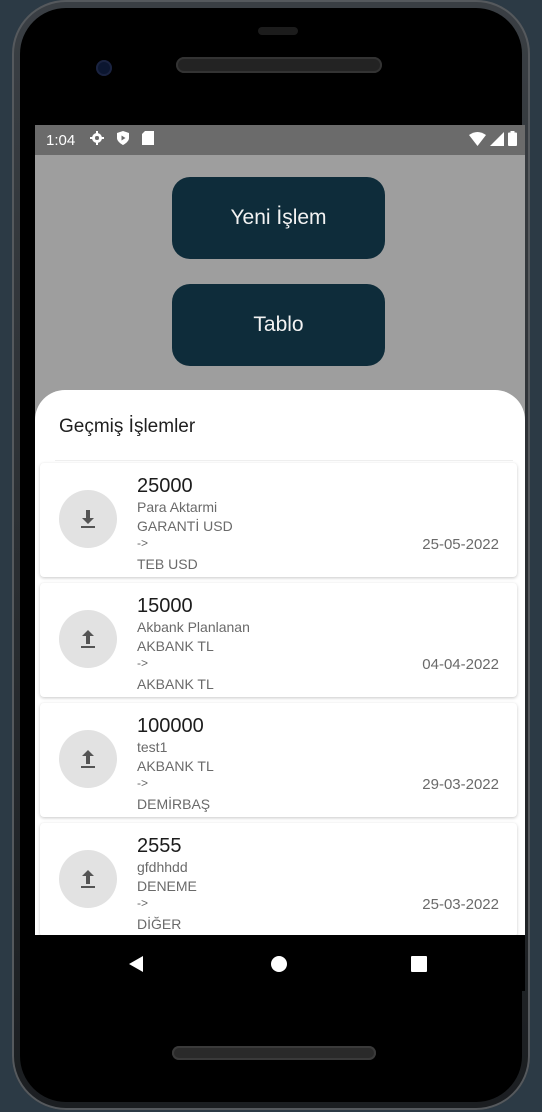  What do you see at coordinates (177, 507) in the screenshot?
I see `transaction-description: Para Aktarmi` at bounding box center [177, 507].